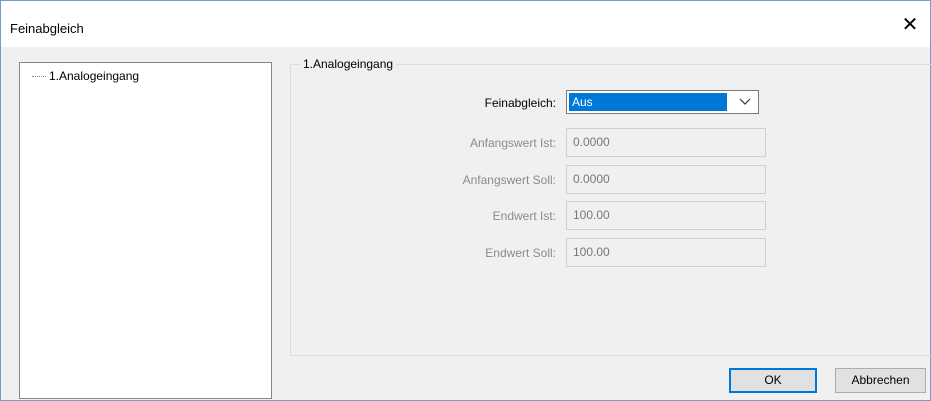  What do you see at coordinates (666, 142) in the screenshot?
I see `anfangswert-ist-field: 0.0000` at bounding box center [666, 142].